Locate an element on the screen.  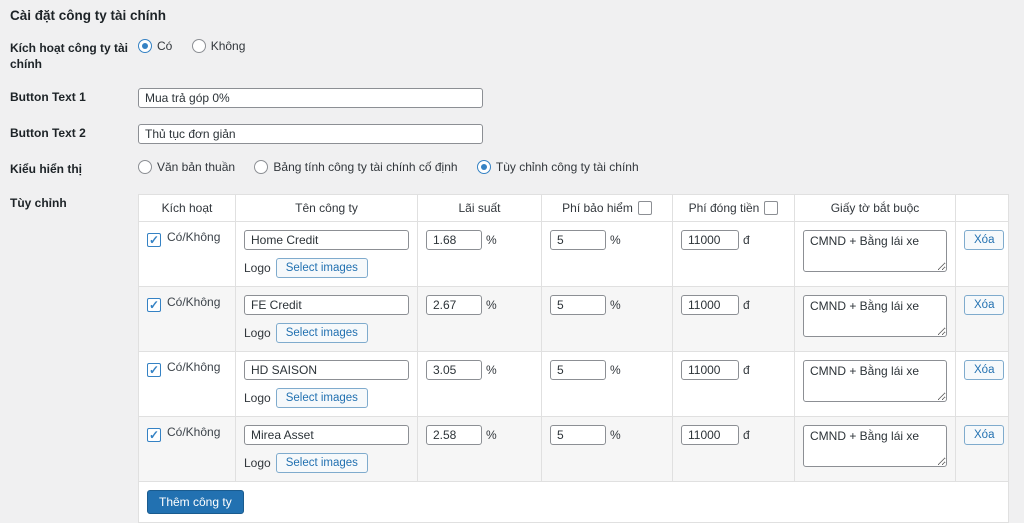
activate-field: Có Không is located at coordinates (576, 46).